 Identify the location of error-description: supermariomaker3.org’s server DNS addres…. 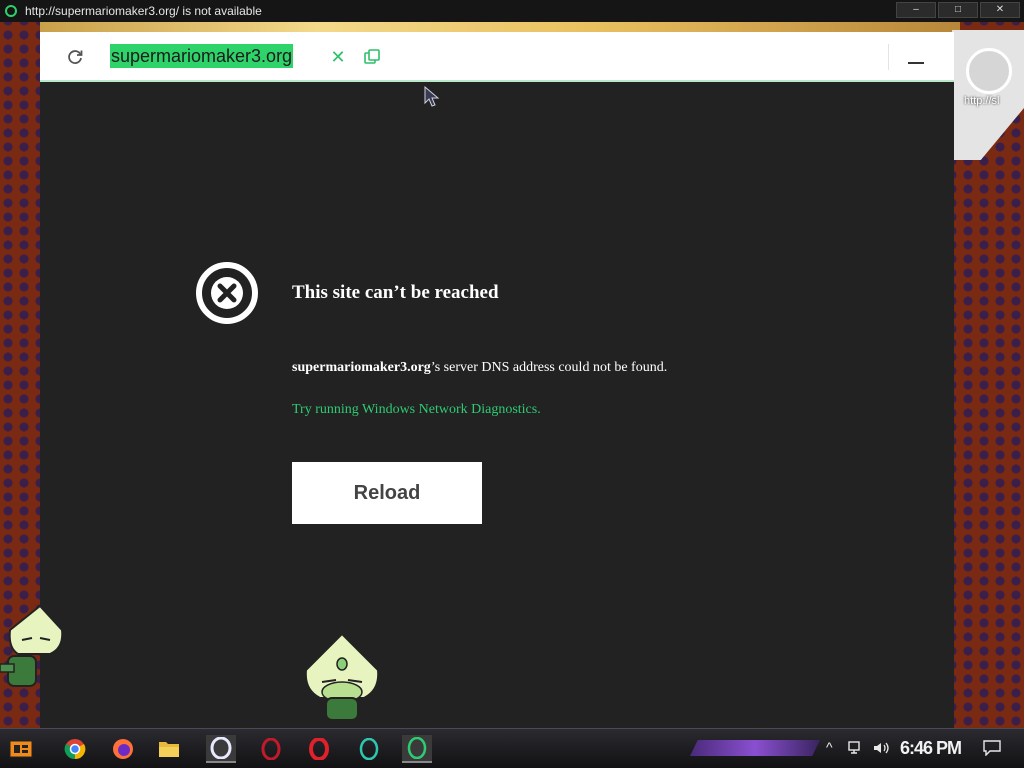
(479, 368).